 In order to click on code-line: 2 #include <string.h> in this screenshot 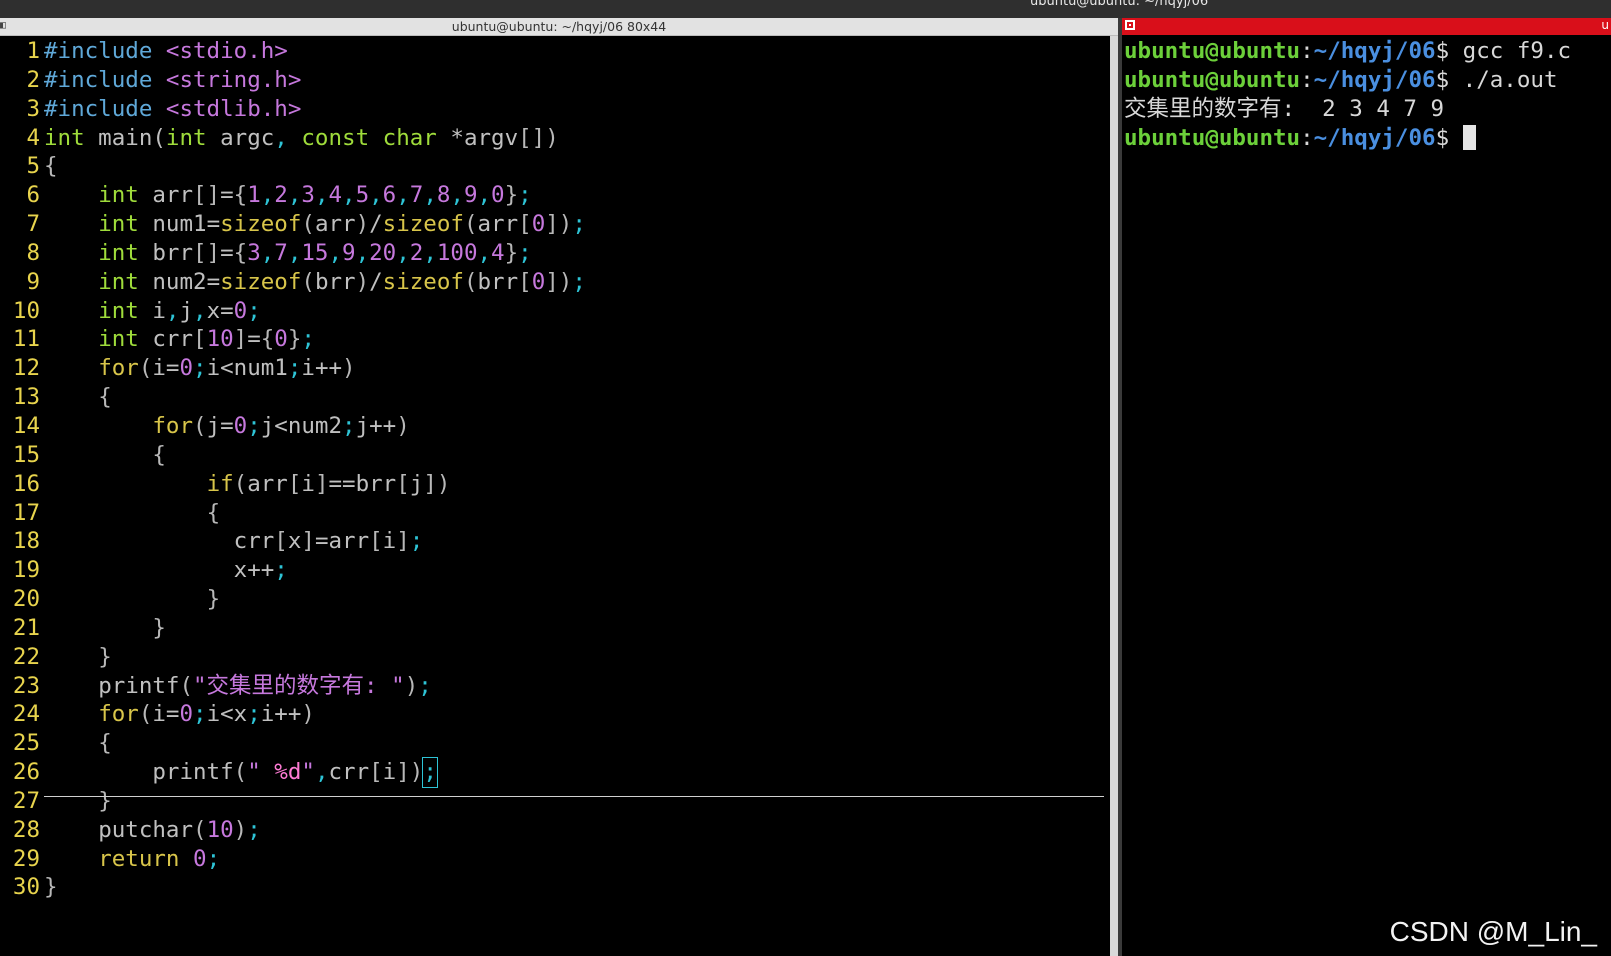, I will do `click(293, 80)`.